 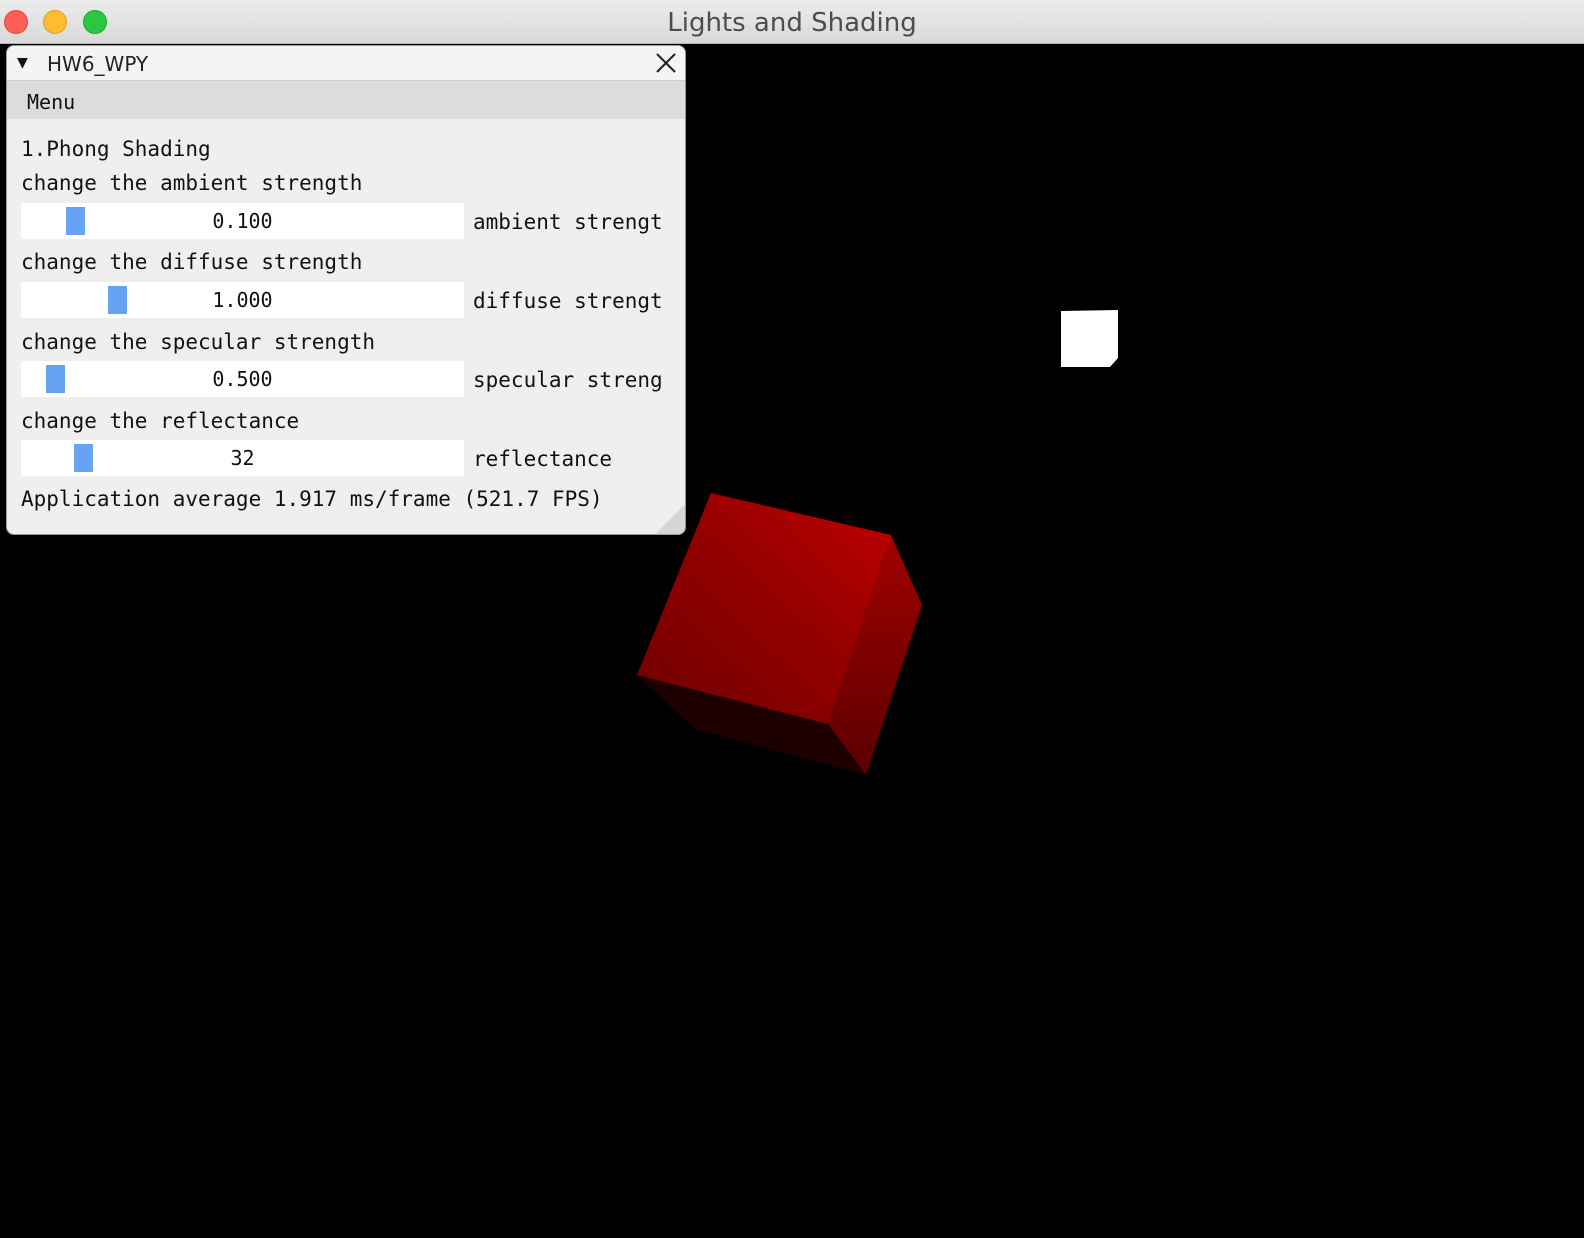 What do you see at coordinates (666, 63) in the screenshot?
I see `close-icon` at bounding box center [666, 63].